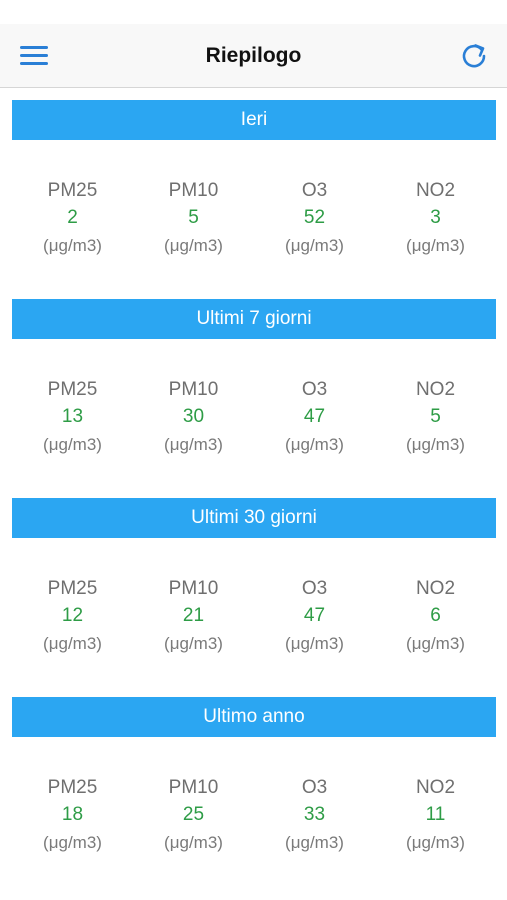  Describe the element at coordinates (254, 717) in the screenshot. I see `section-header: Ultimo anno` at that location.